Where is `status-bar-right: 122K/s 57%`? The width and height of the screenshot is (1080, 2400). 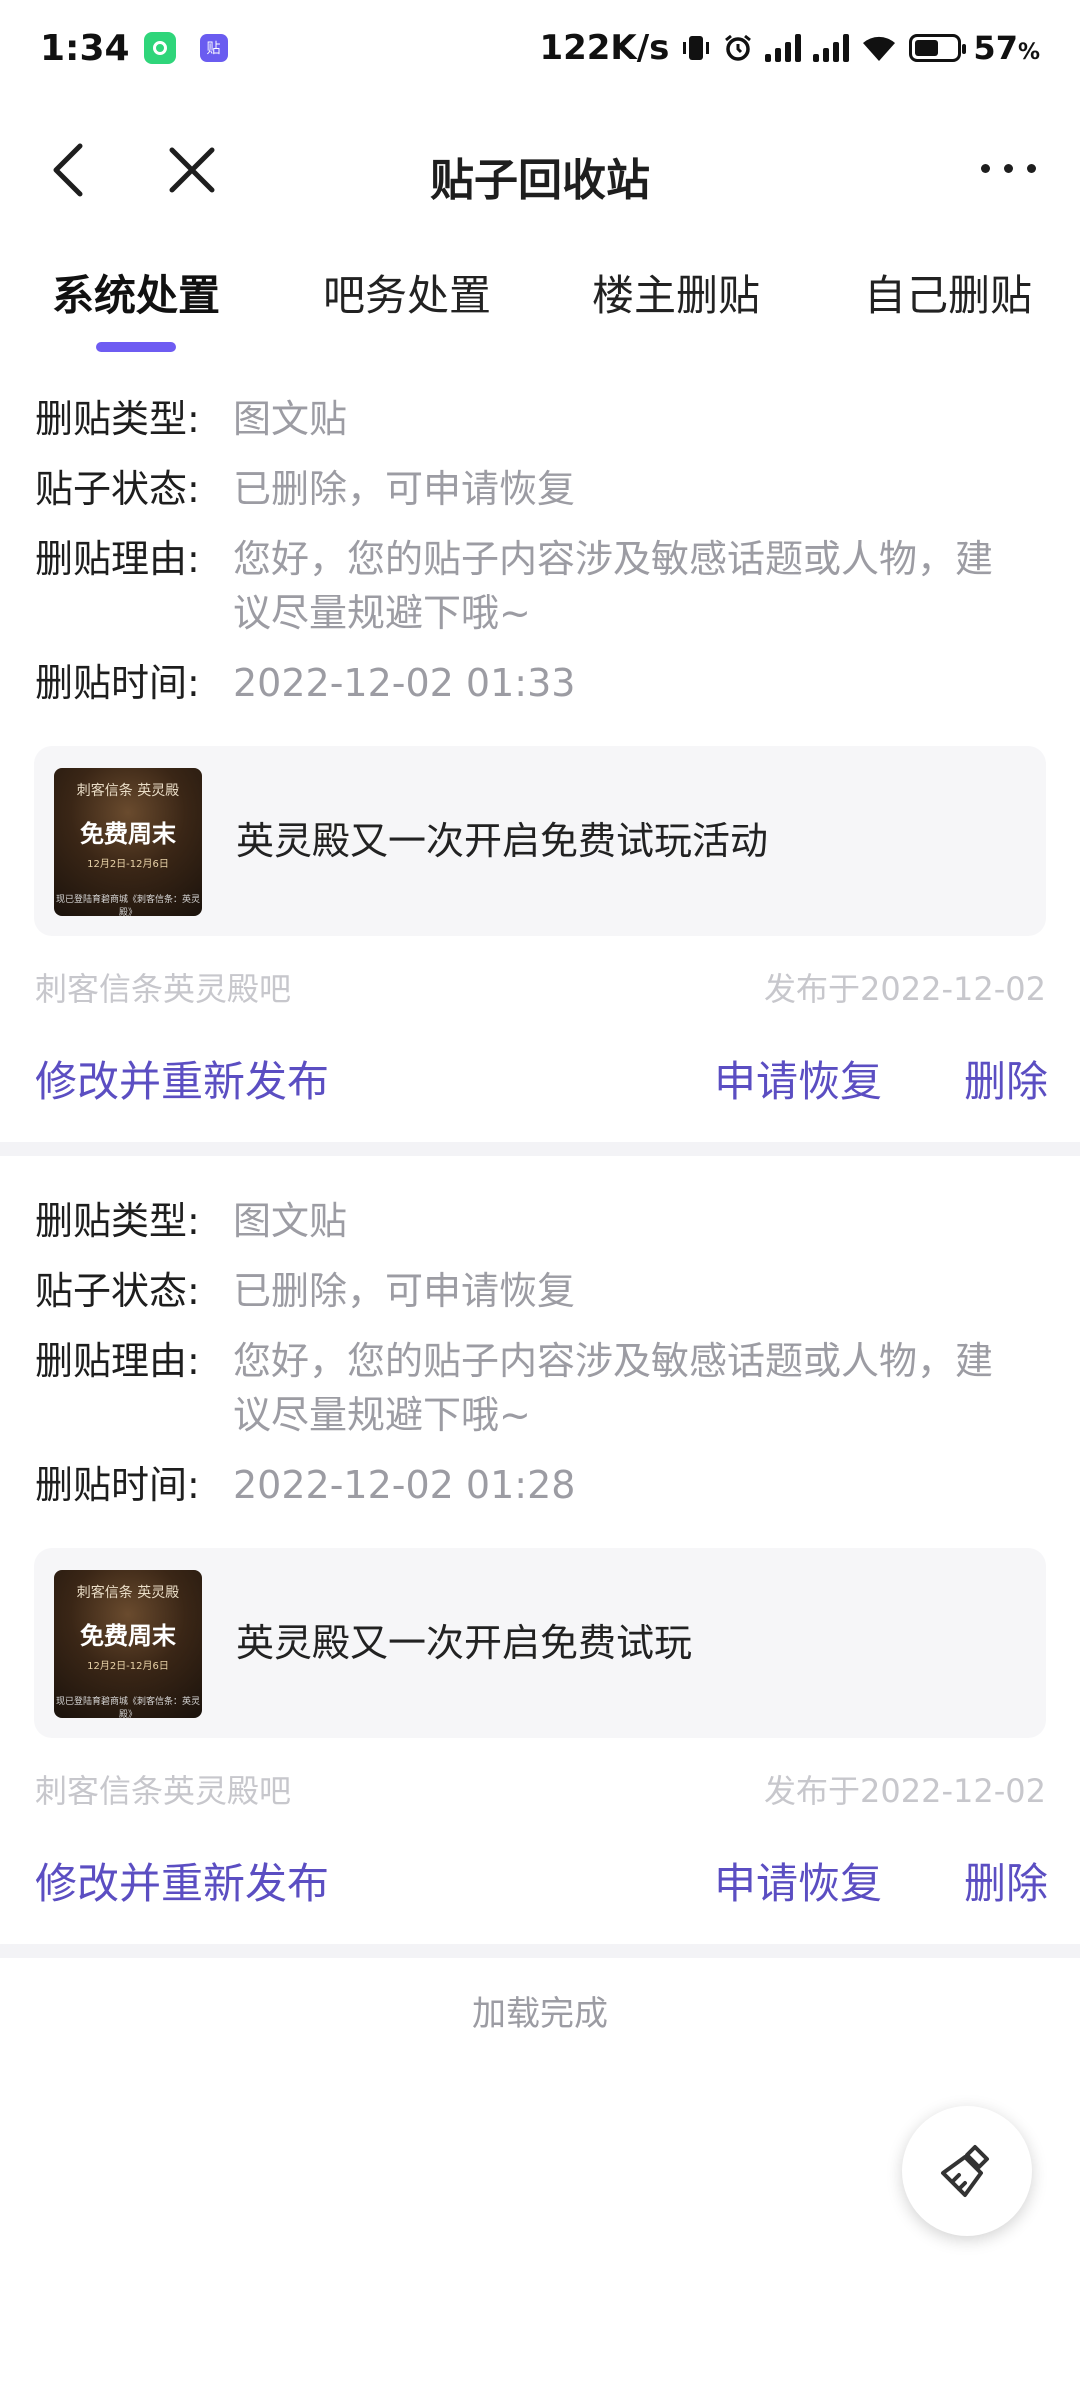 status-bar-right: 122K/s 57% is located at coordinates (789, 48).